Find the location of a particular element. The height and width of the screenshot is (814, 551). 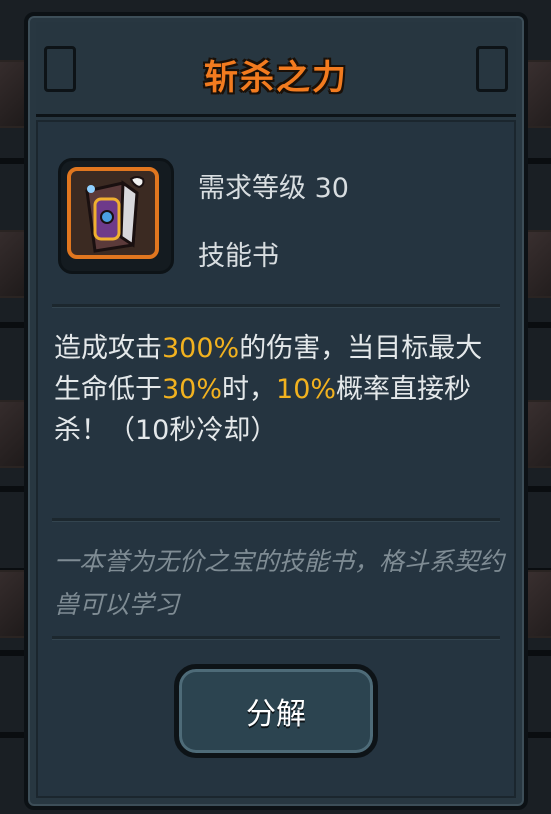

item-type: 技能书 is located at coordinates (238, 256).